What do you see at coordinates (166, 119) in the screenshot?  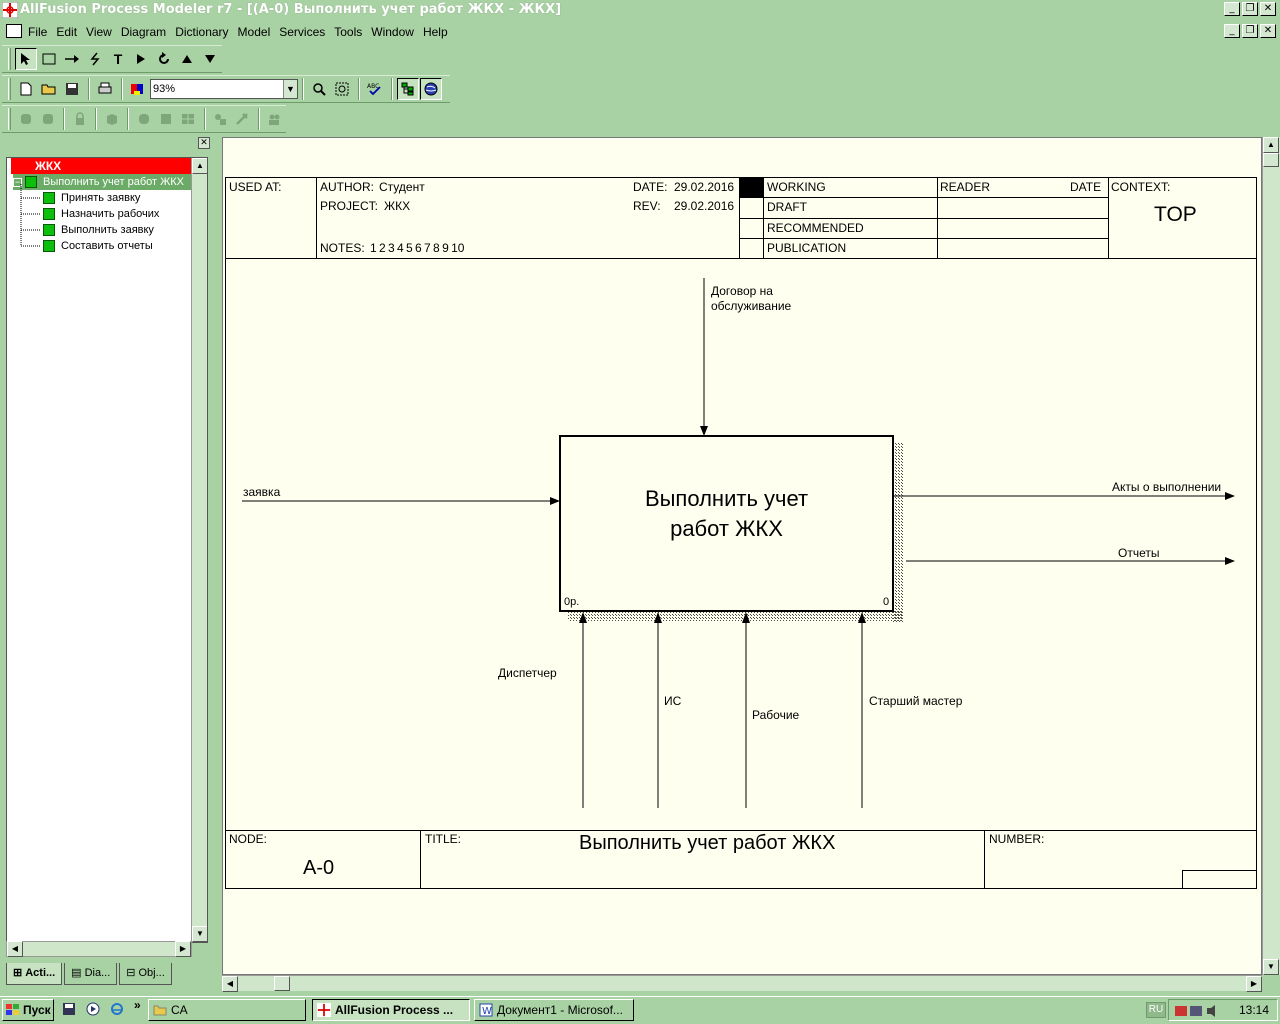 I see `mart-edit-icon` at bounding box center [166, 119].